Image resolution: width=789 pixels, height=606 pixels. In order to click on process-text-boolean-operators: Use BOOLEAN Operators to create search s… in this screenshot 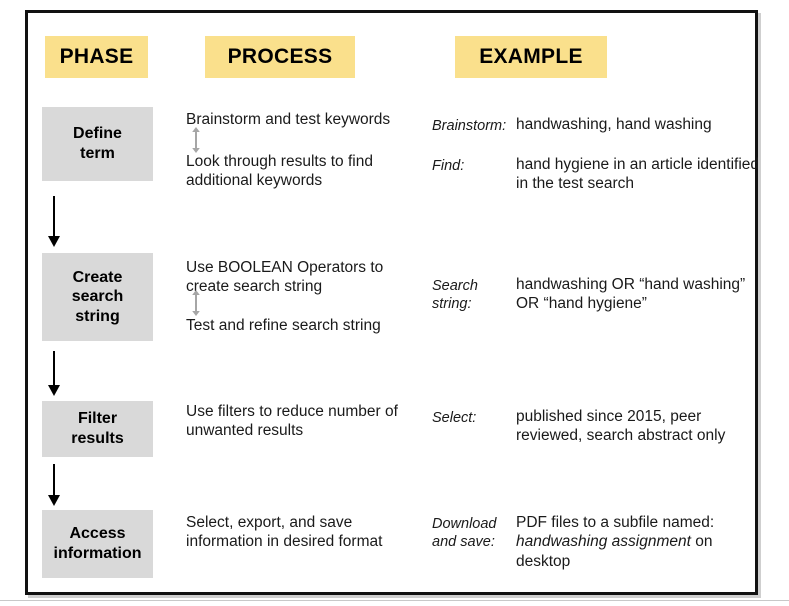, I will do `click(285, 277)`.